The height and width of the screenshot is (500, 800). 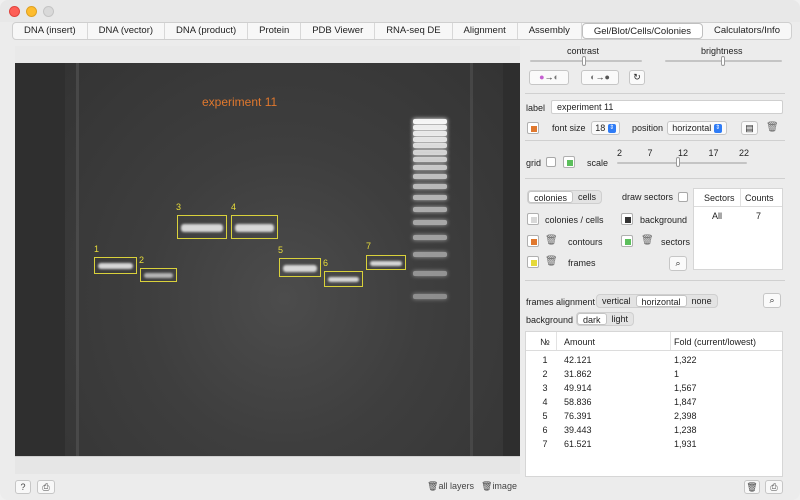 I want to click on invert-colors-button: ●→◐, so click(x=549, y=77).